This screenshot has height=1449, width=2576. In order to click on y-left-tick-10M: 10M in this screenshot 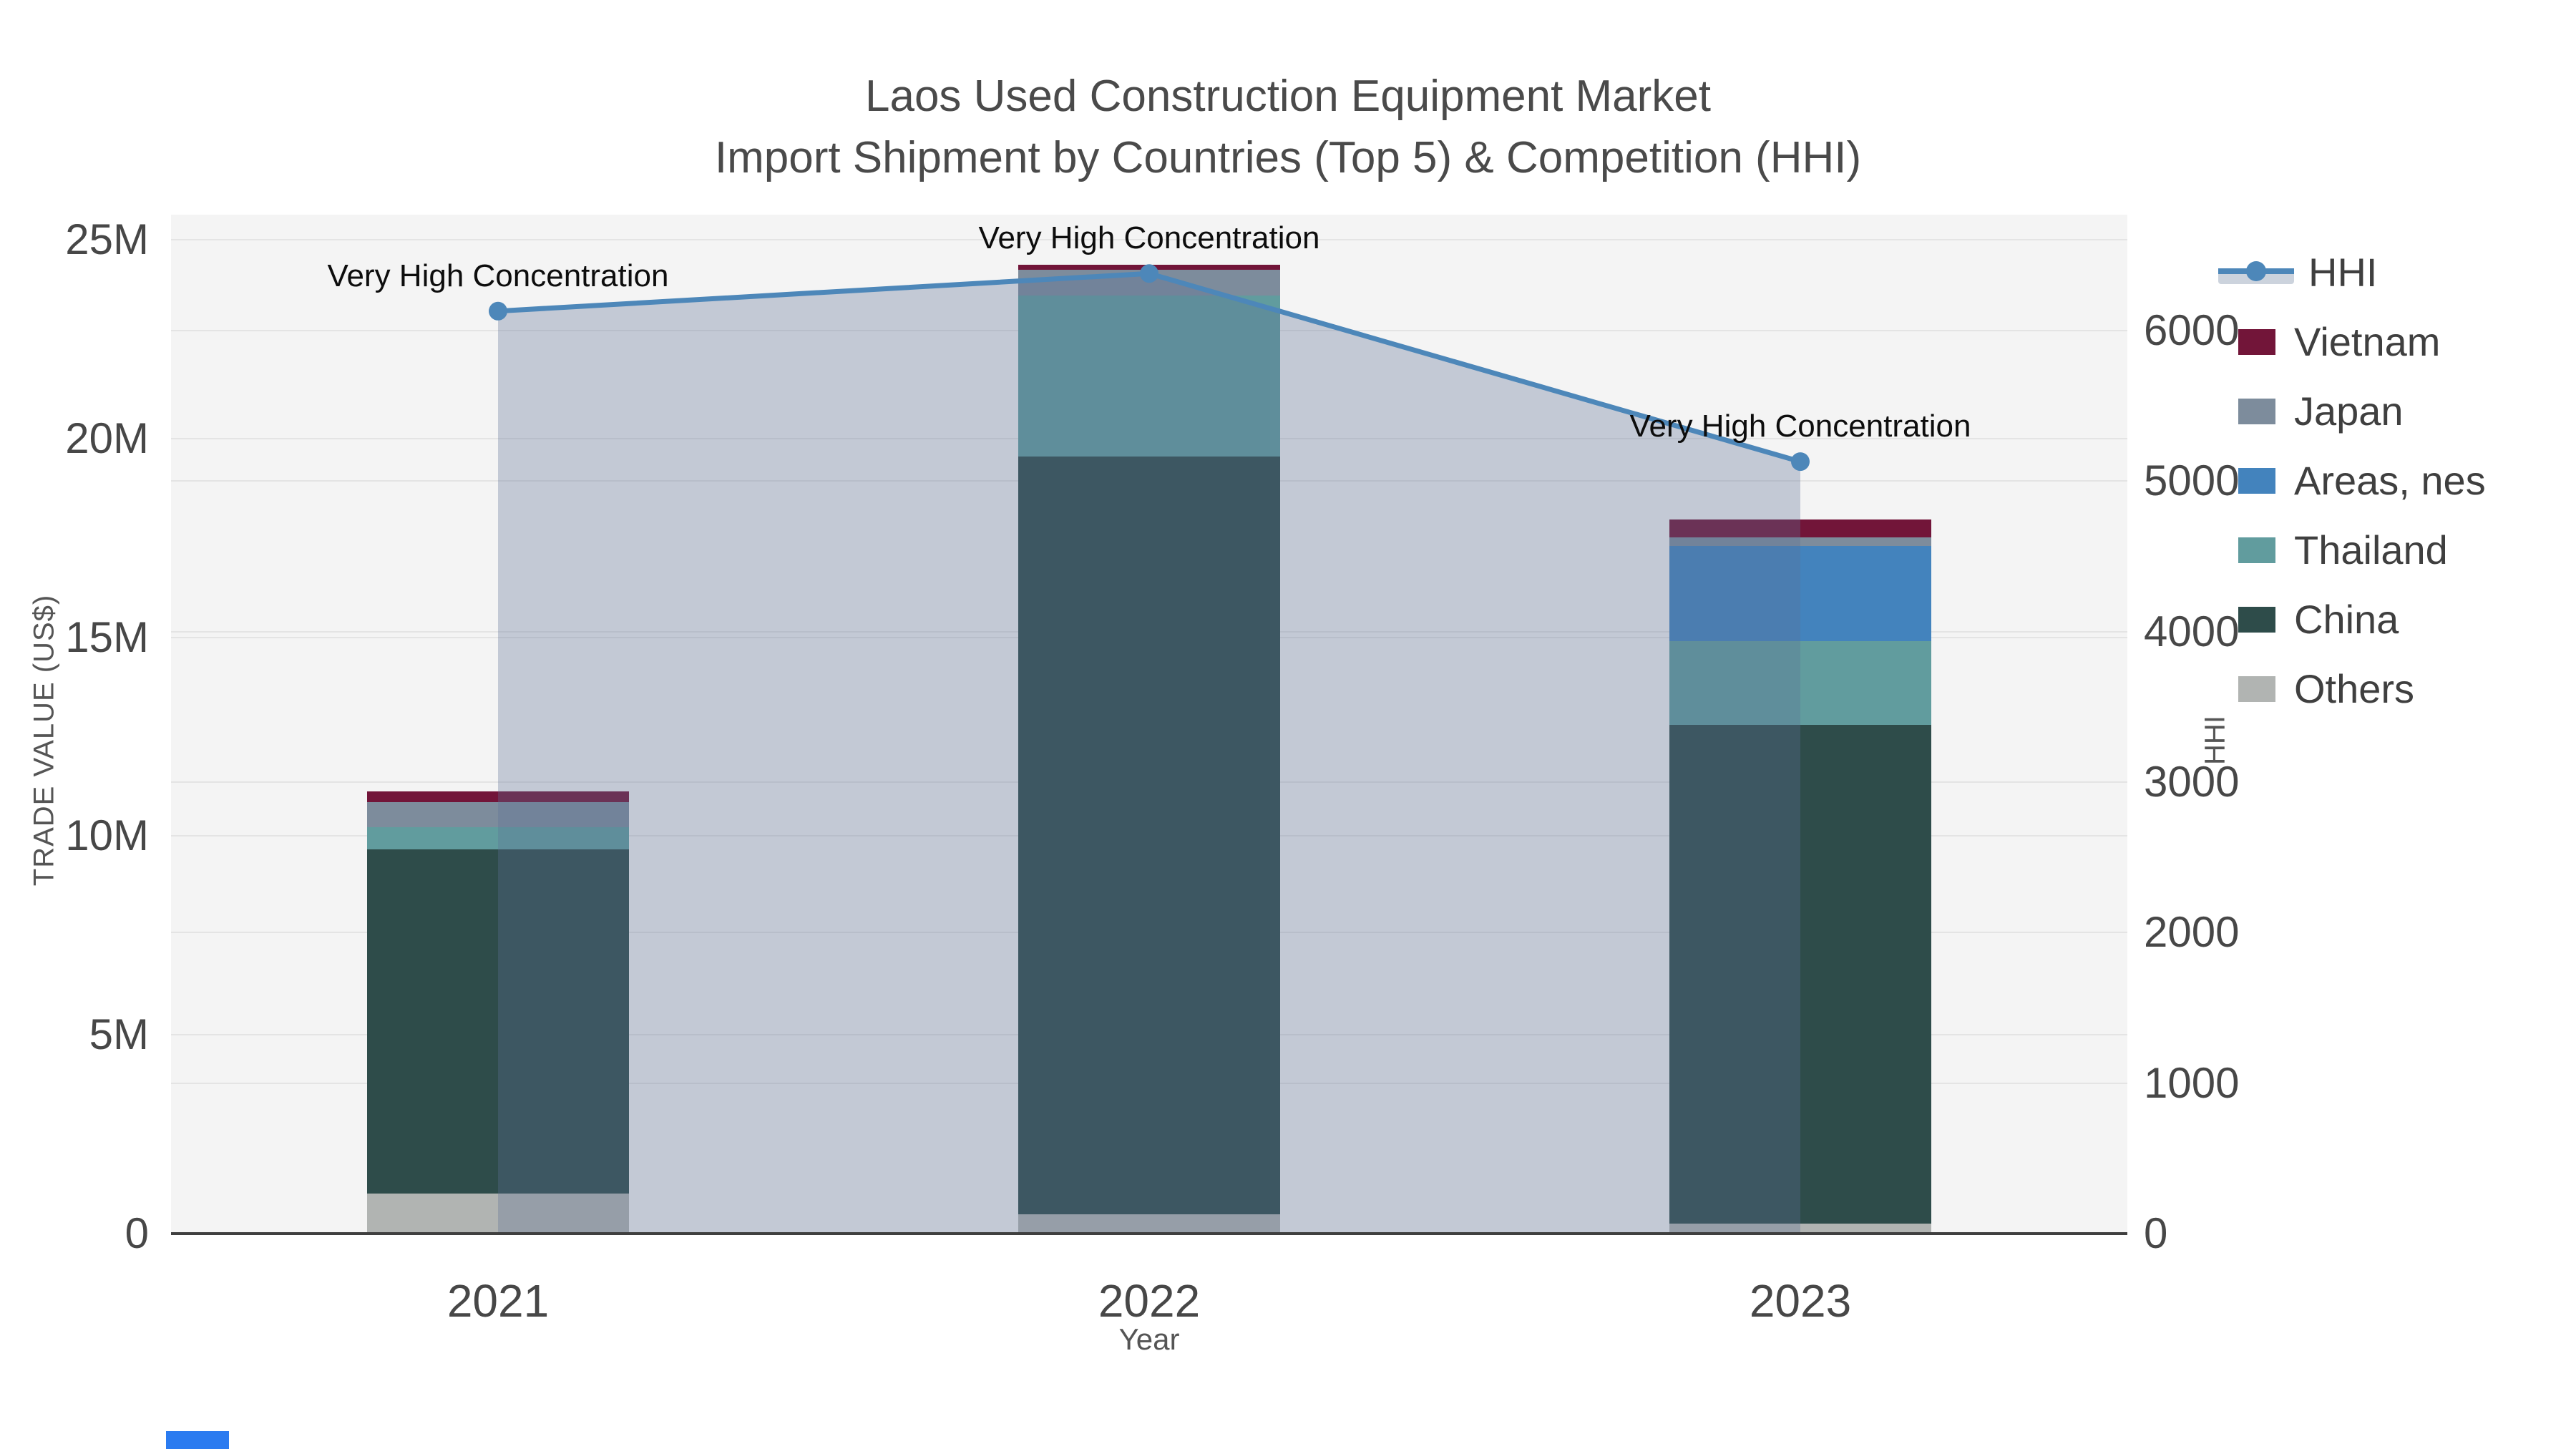, I will do `click(107, 835)`.